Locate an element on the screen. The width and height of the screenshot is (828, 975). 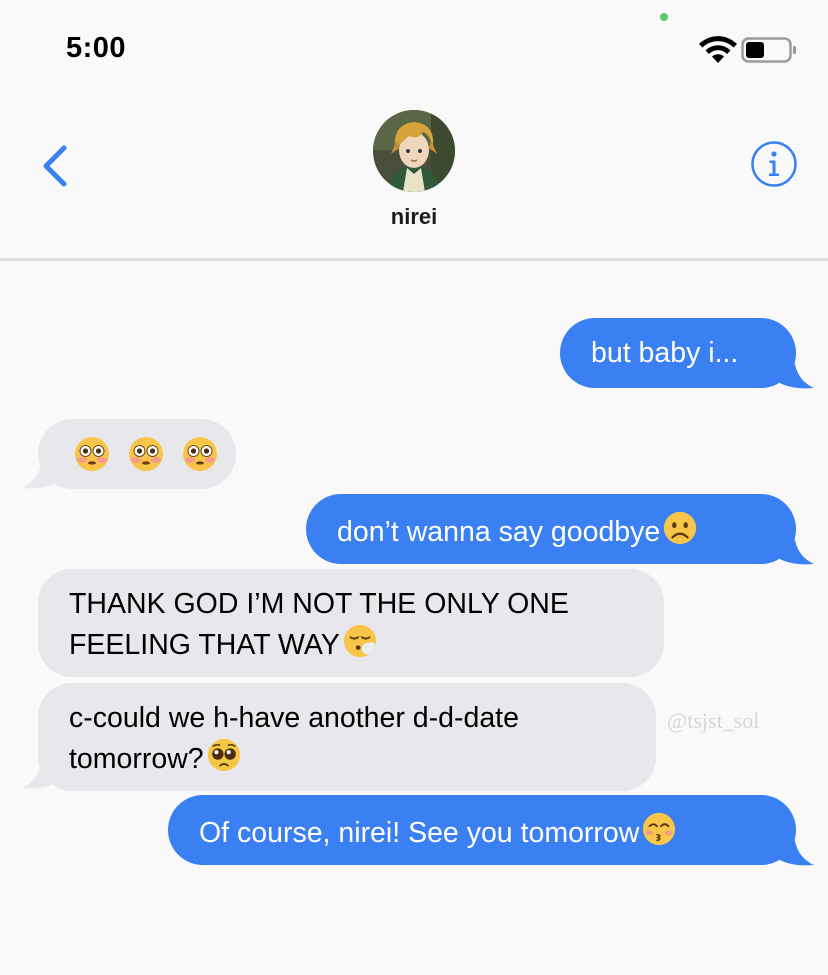
message-text-line: THANK GOD I’M NOT THE ONLY ONE is located at coordinates (319, 604).